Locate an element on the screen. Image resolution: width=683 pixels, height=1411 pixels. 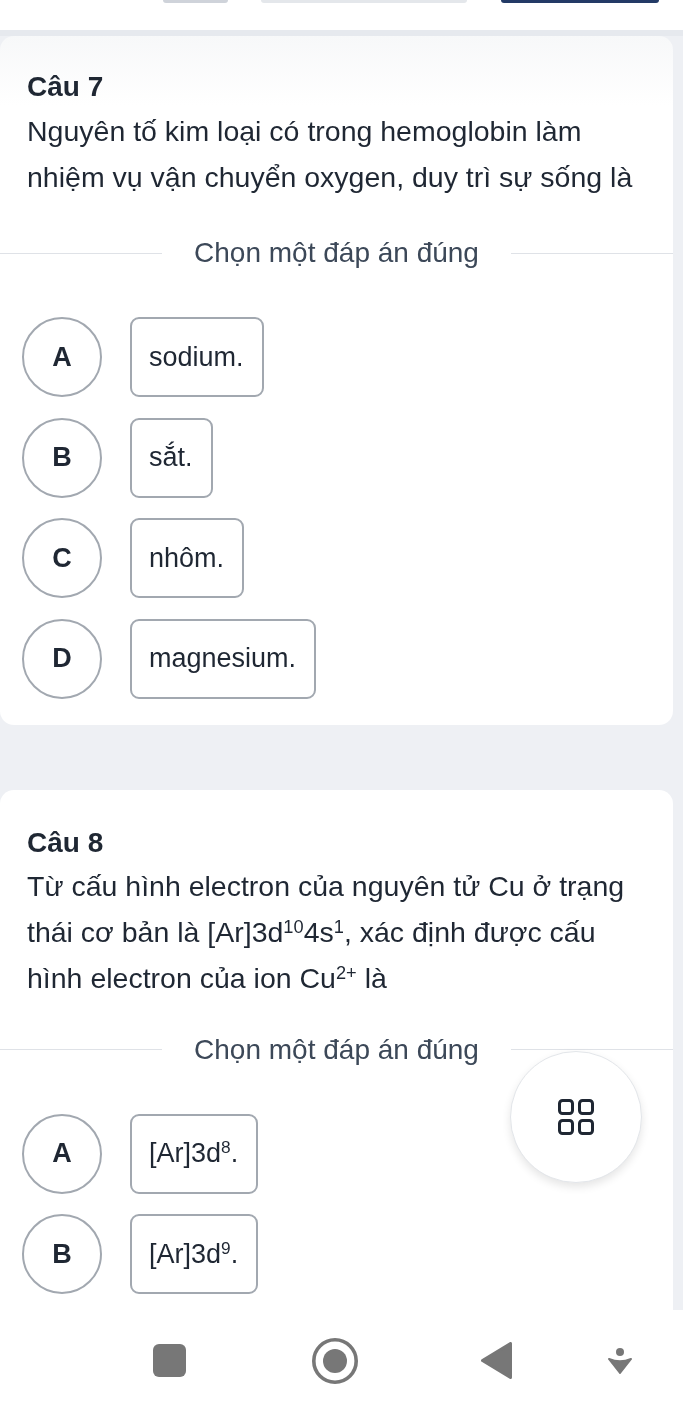
option-letter-button: C is located at coordinates (62, 558).